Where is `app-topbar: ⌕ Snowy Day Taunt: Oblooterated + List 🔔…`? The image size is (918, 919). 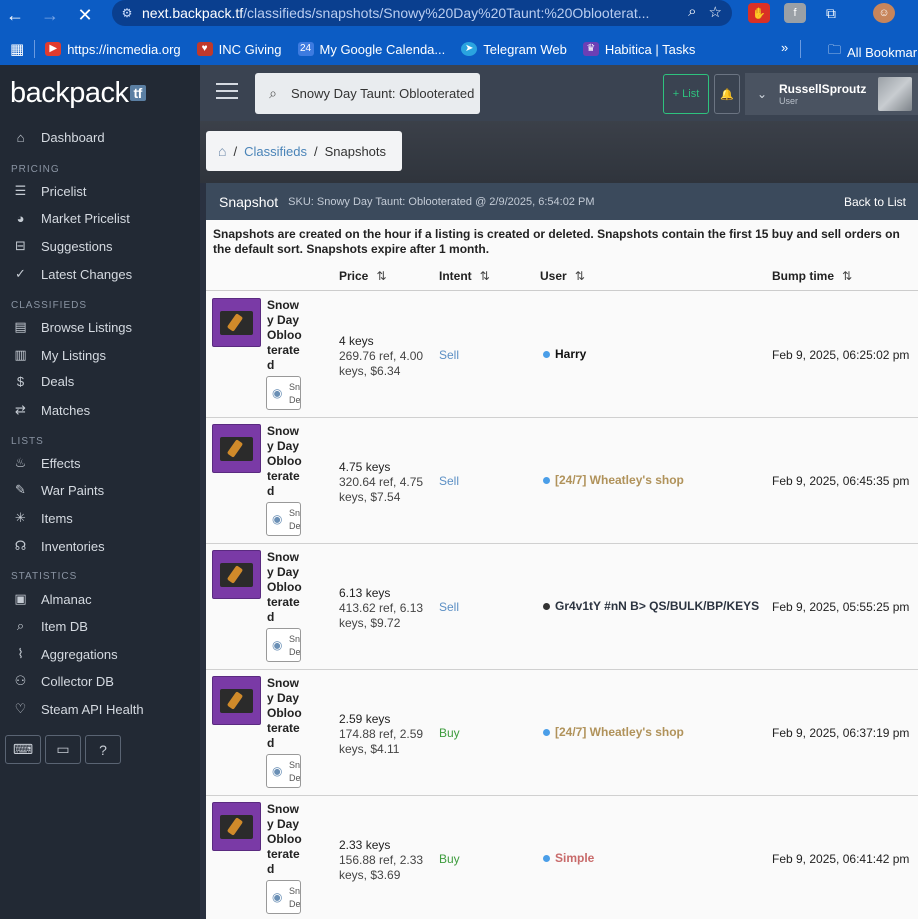 app-topbar: ⌕ Snowy Day Taunt: Oblooterated + List 🔔… is located at coordinates (559, 93).